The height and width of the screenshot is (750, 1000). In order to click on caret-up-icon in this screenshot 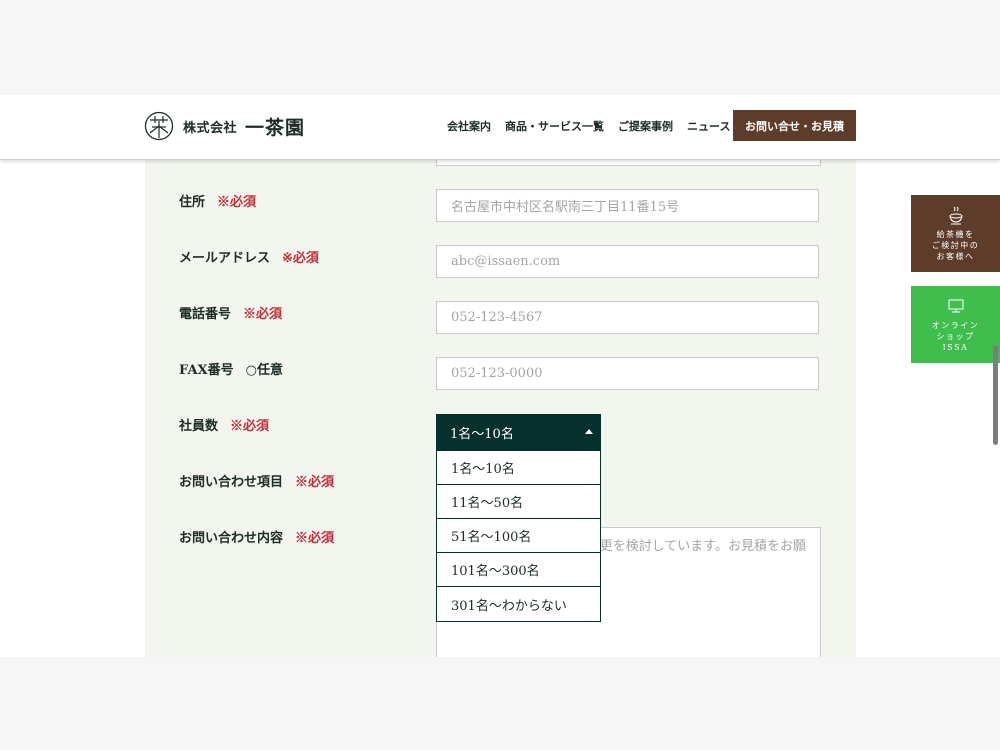, I will do `click(589, 431)`.